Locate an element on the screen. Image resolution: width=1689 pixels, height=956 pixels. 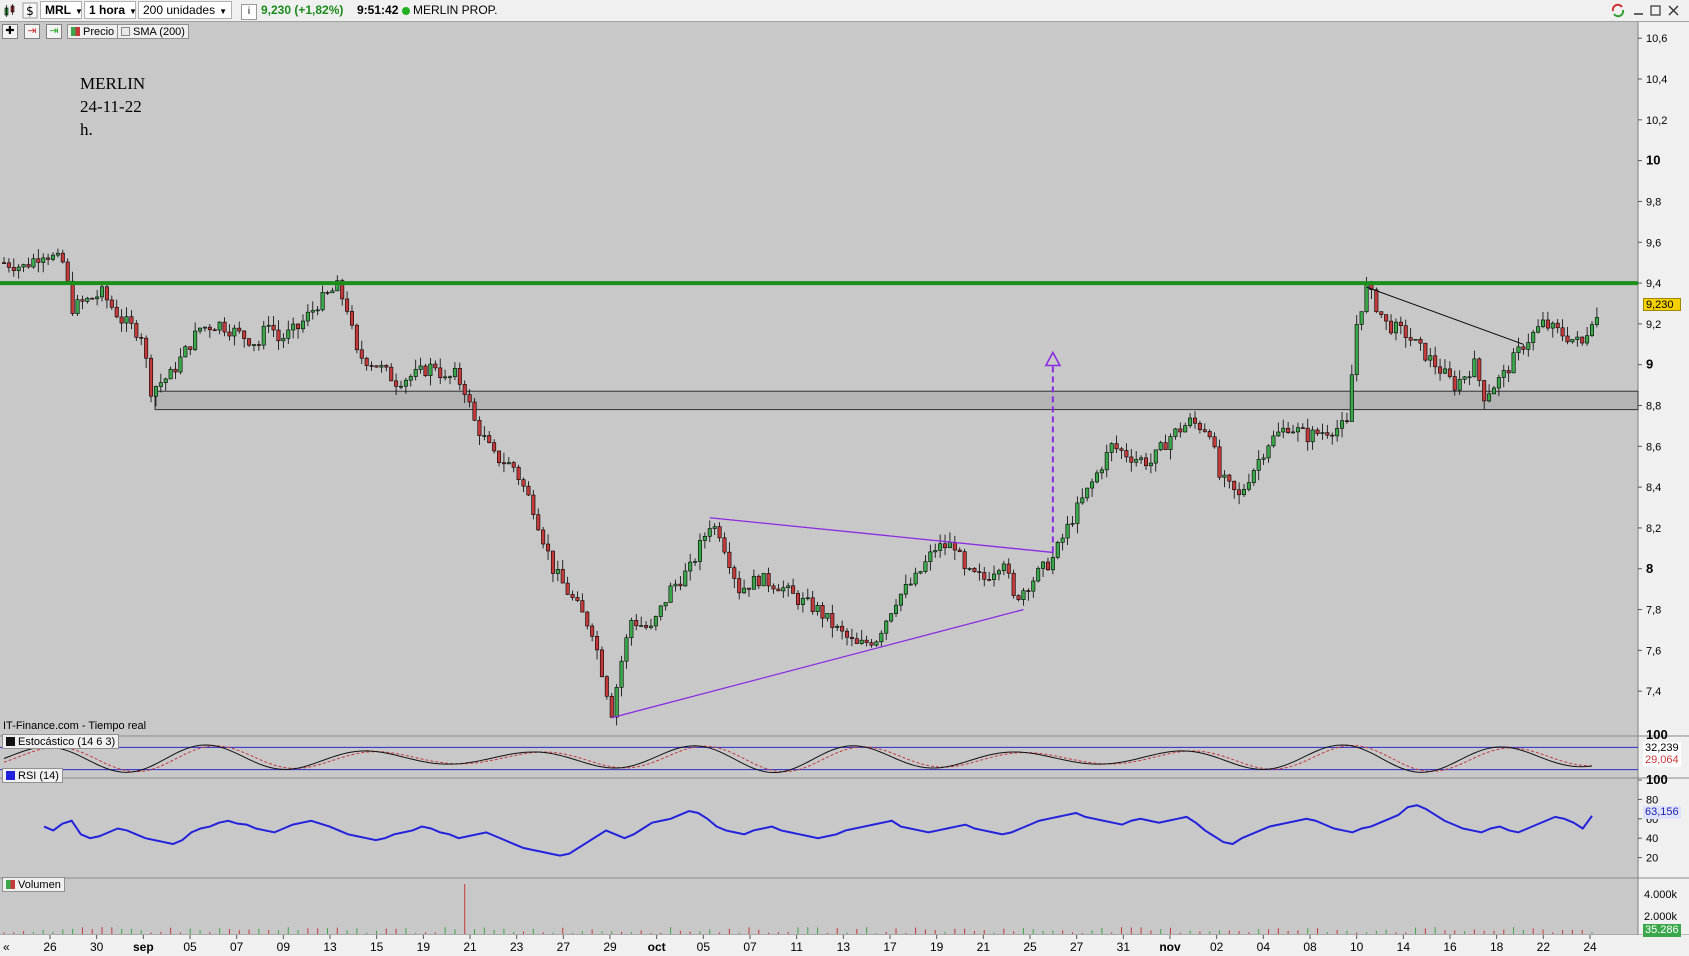
sma-chip: SMA (200) is located at coordinates (153, 31).